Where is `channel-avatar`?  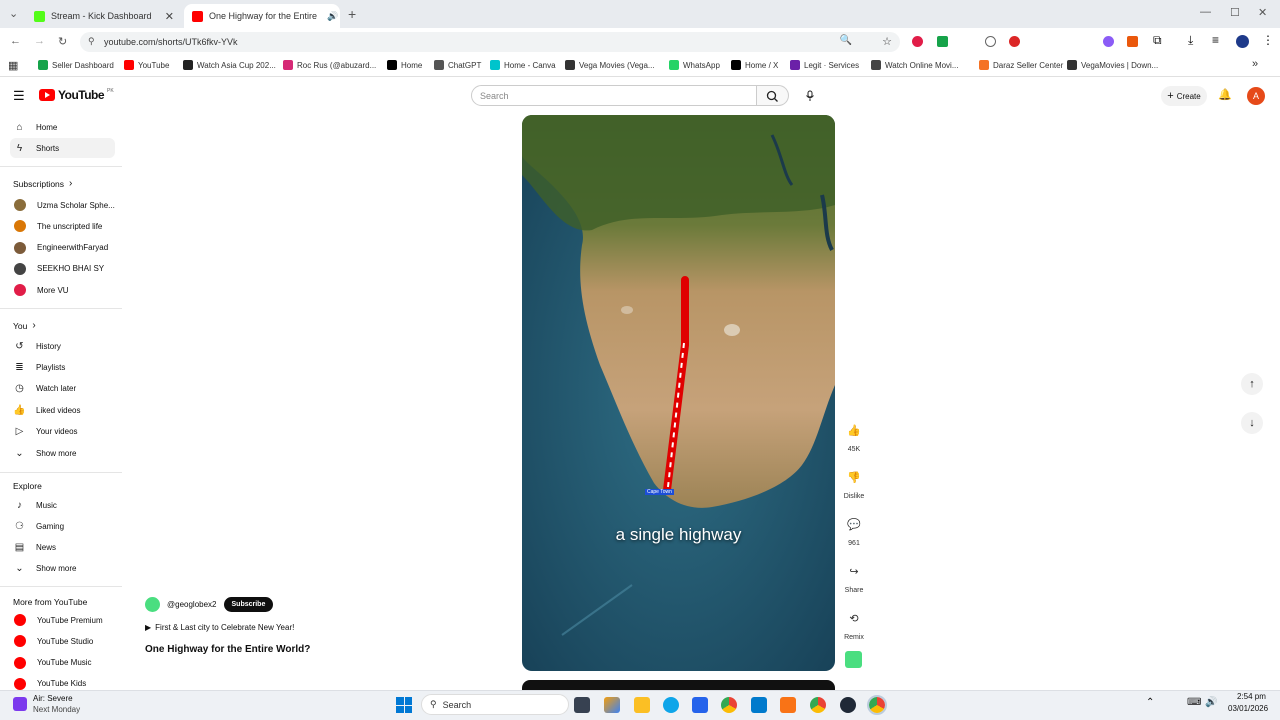
channel-avatar is located at coordinates (152, 604).